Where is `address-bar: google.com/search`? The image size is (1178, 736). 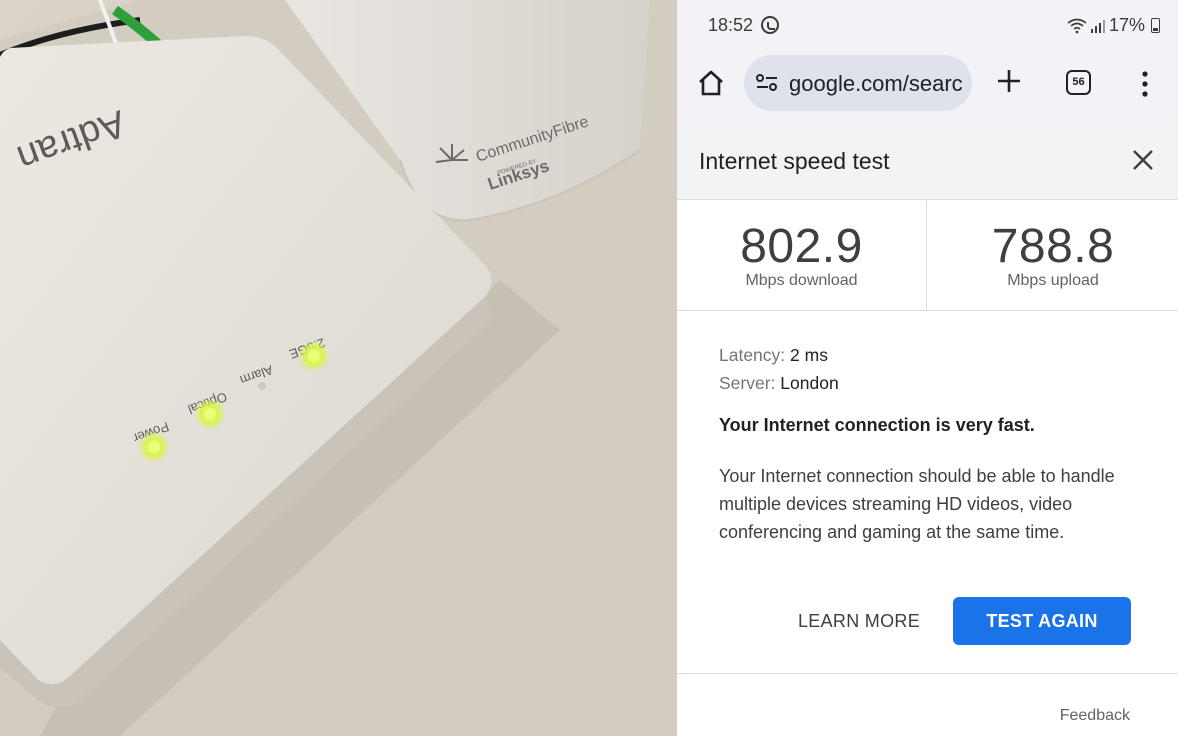
address-bar: google.com/search is located at coordinates (858, 83).